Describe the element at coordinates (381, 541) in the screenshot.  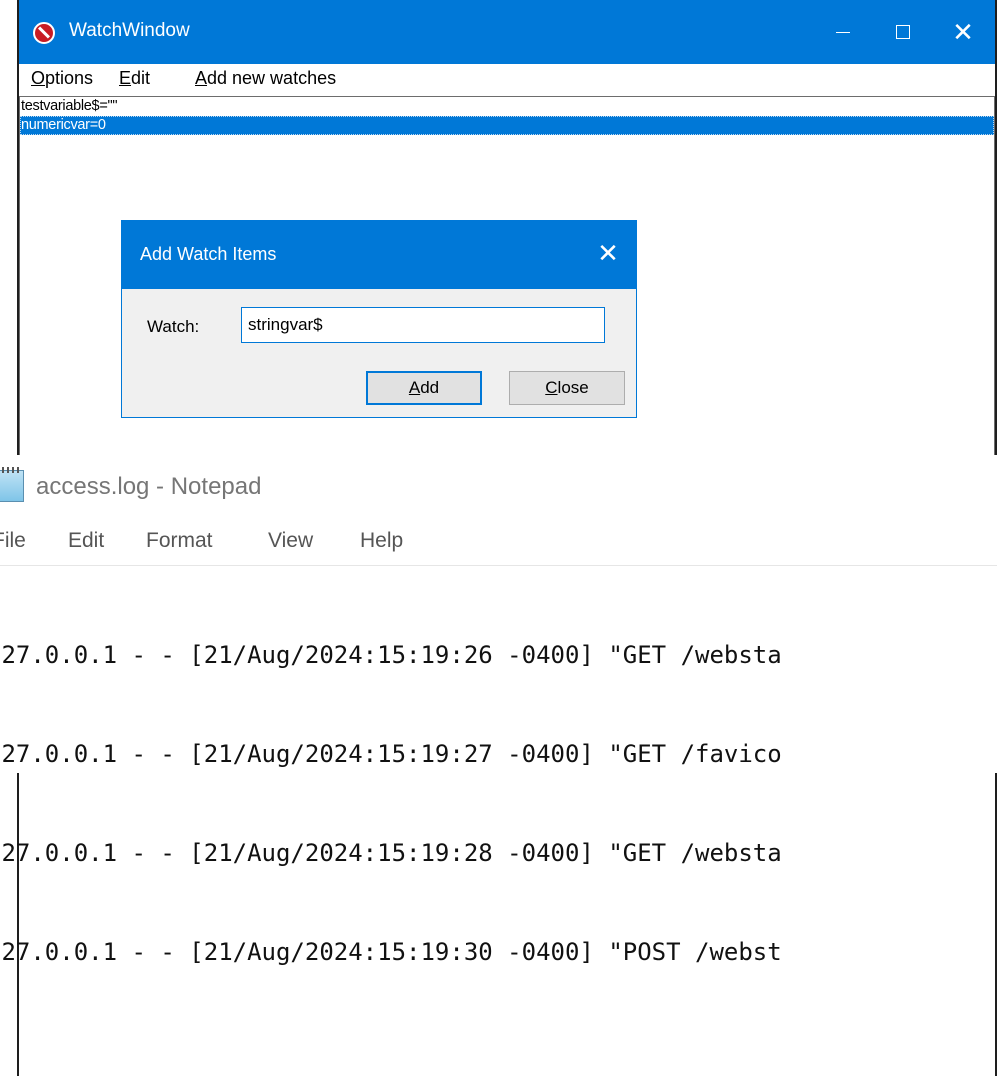
I see `notepad-menu-help: Help` at that location.